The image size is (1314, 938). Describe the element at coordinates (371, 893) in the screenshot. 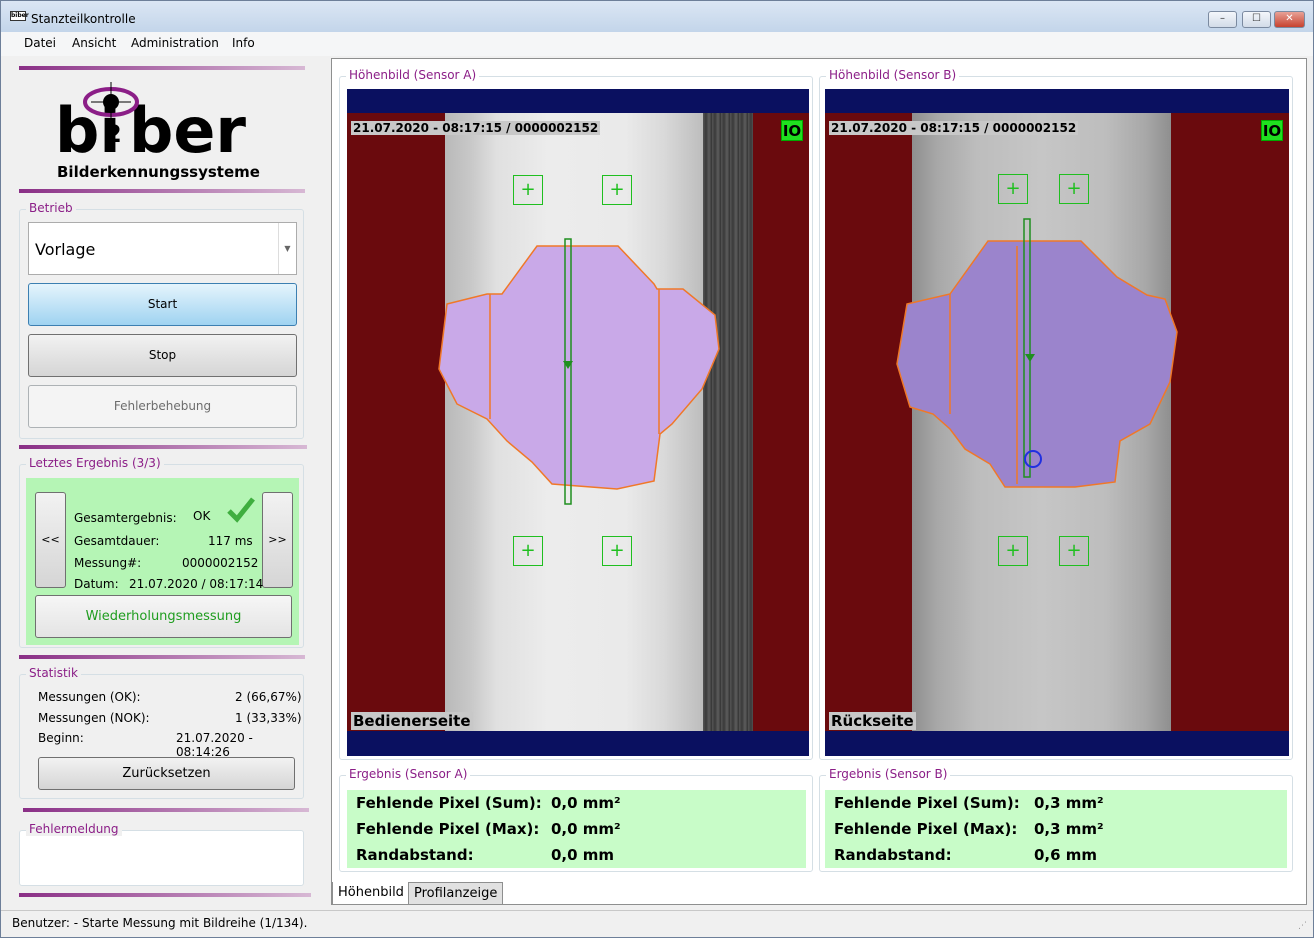

I see `tab-hoehenbild: Höhenbild` at that location.